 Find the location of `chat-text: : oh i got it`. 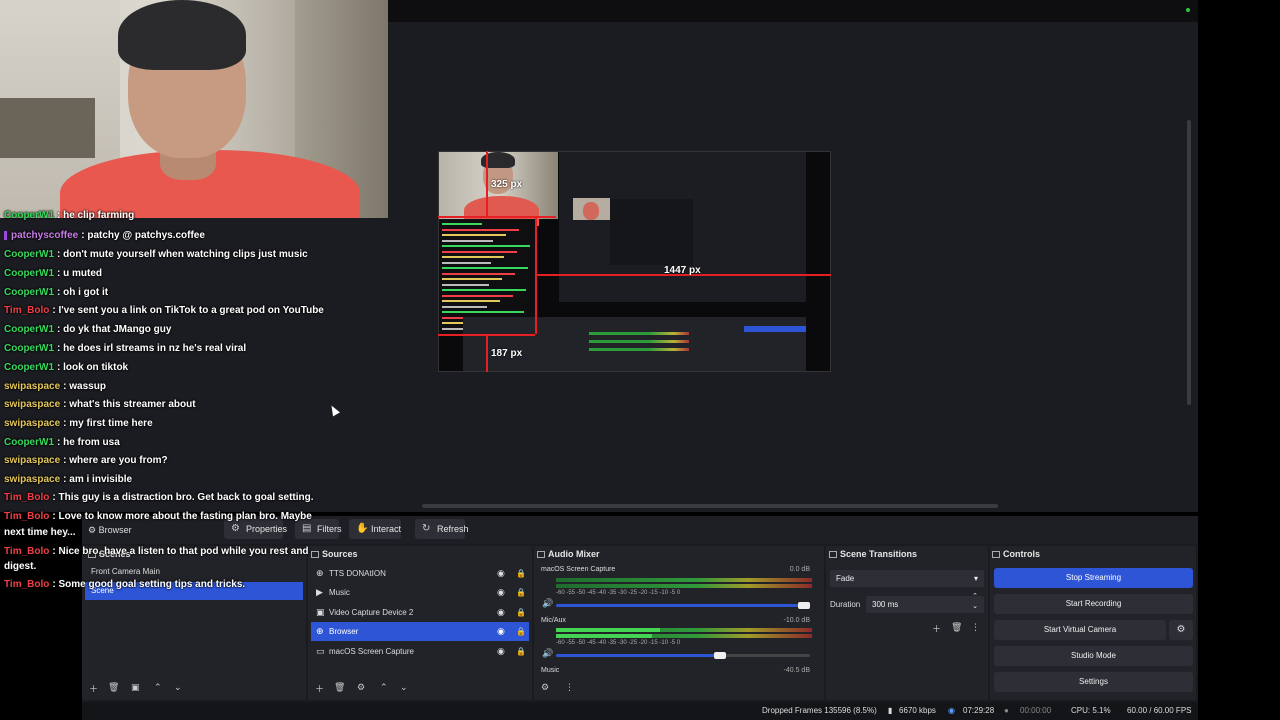

chat-text: : oh i got it is located at coordinates (83, 292).